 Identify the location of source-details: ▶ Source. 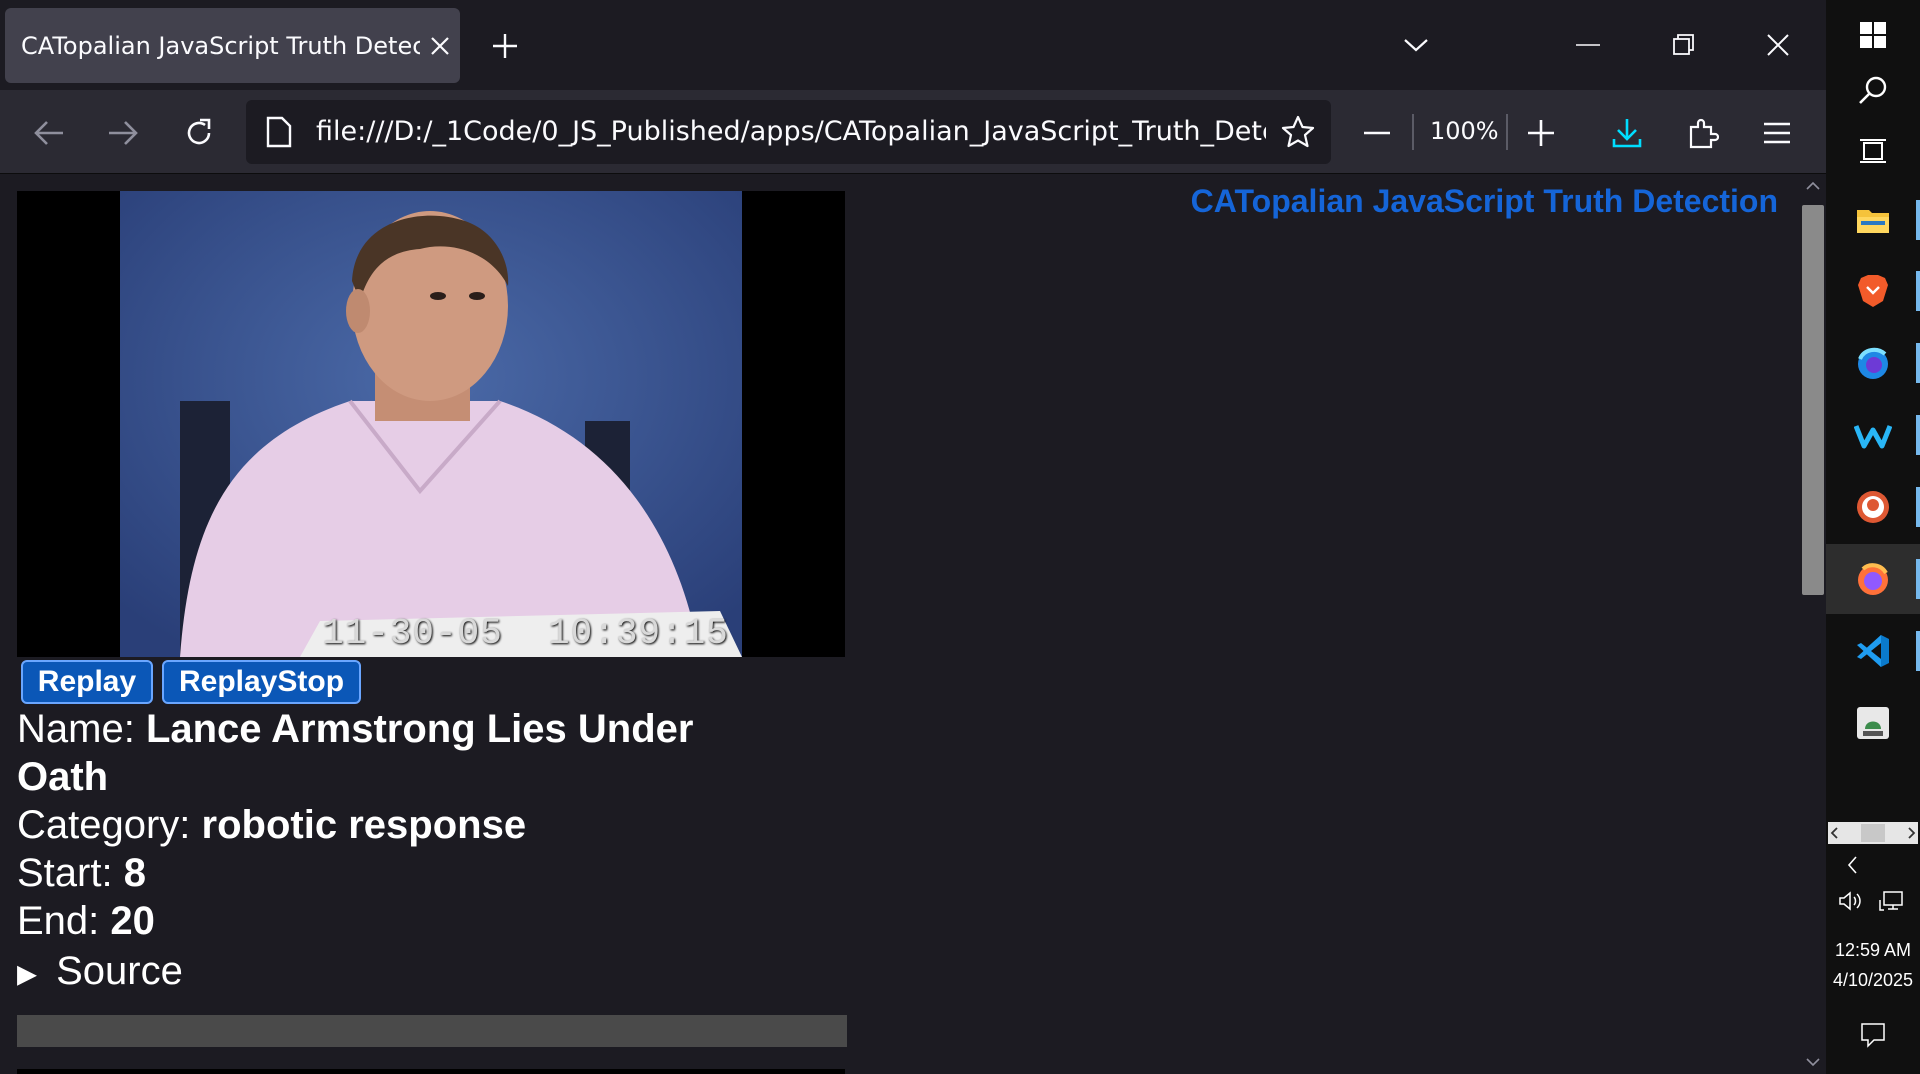
(100, 972).